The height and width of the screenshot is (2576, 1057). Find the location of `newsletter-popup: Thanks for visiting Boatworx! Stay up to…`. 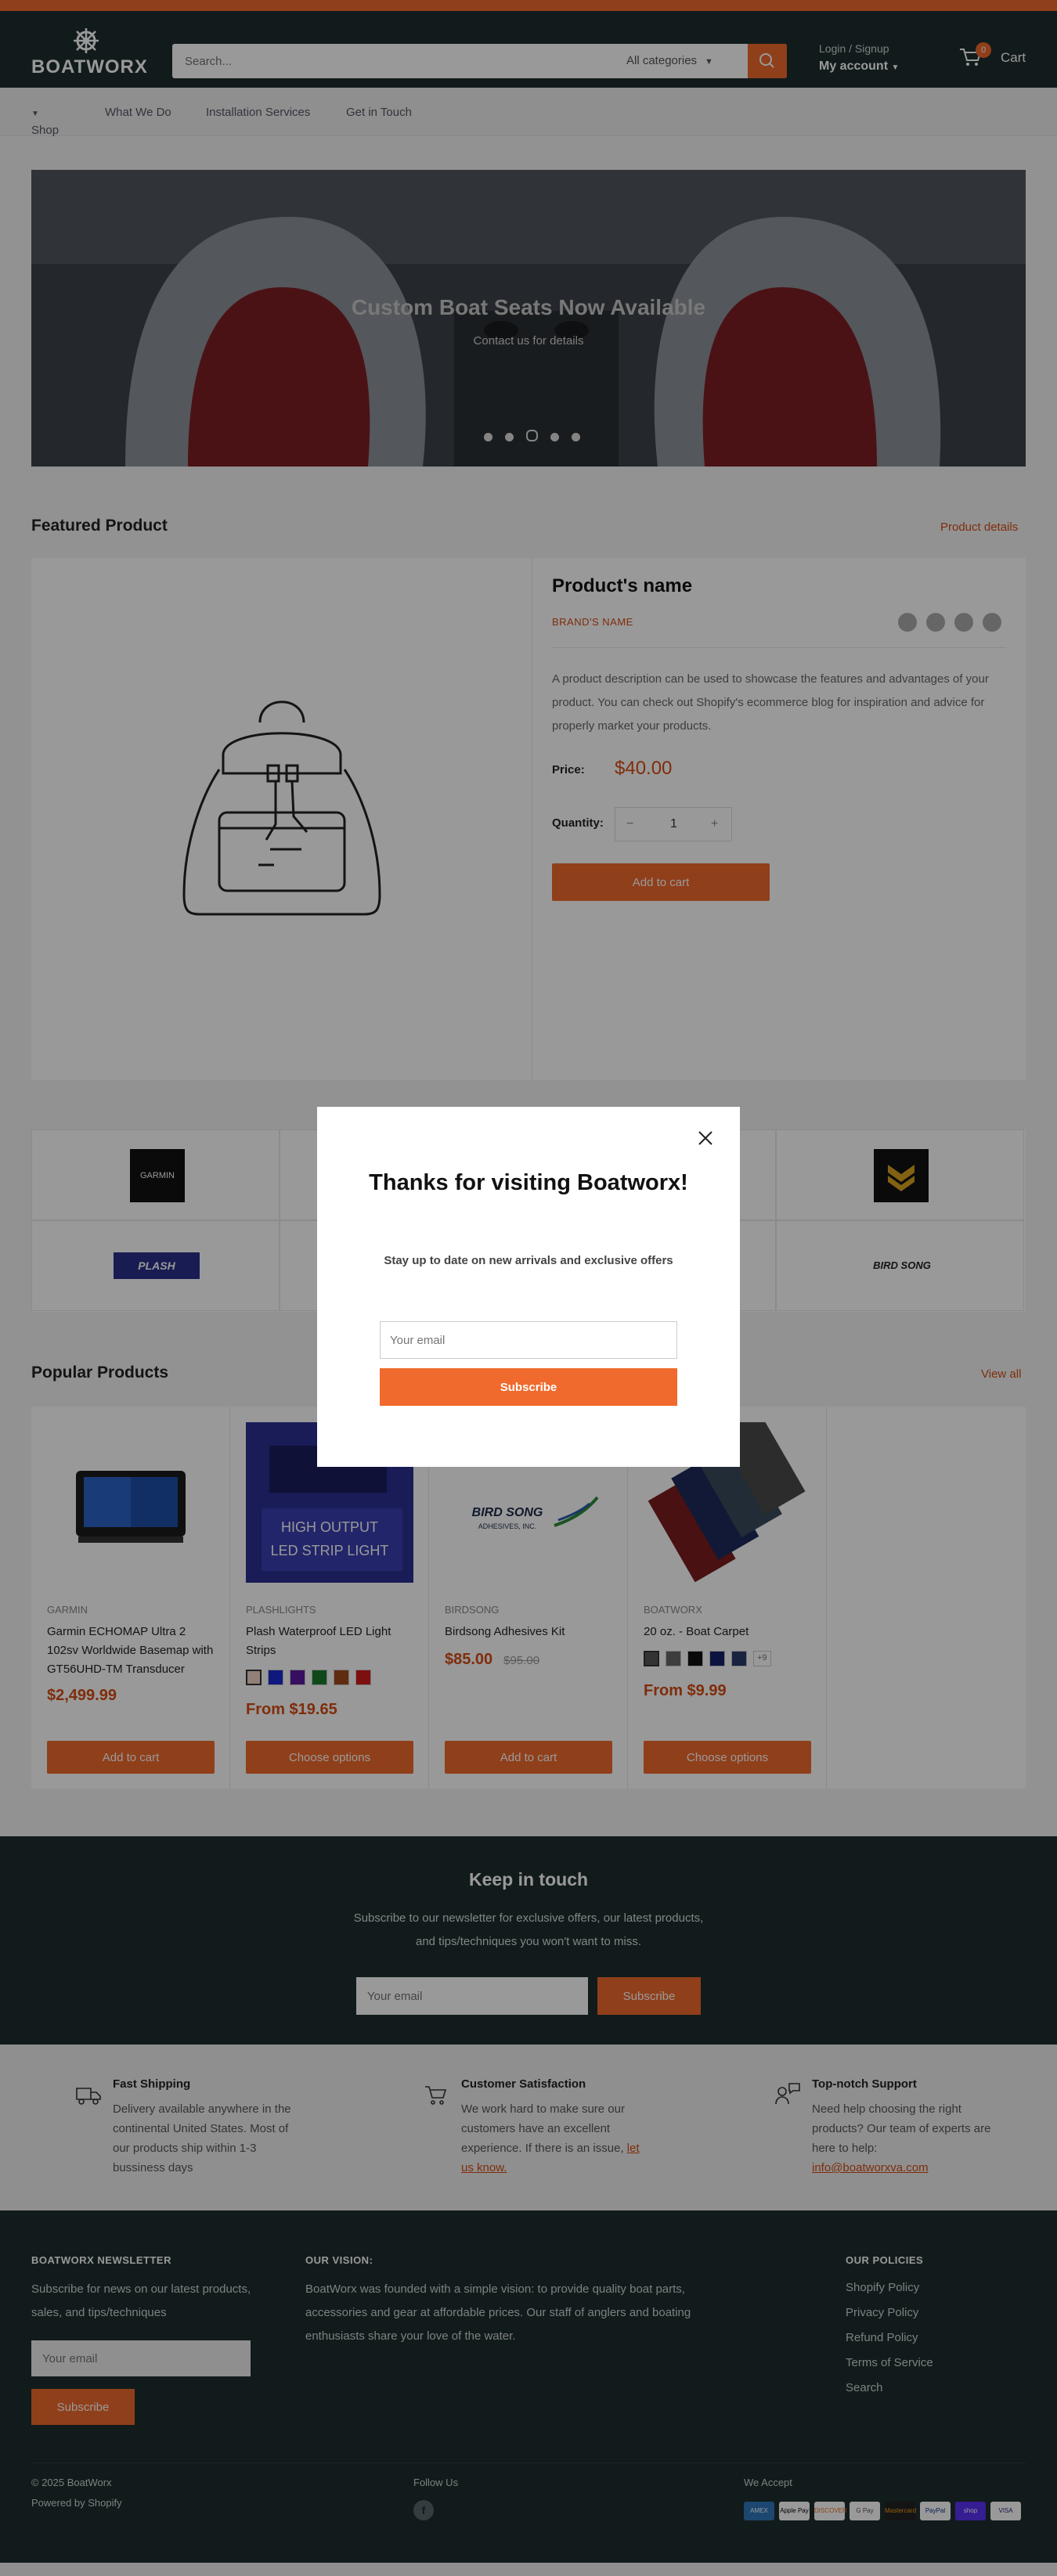

newsletter-popup: Thanks for visiting Boatworx! Stay up to… is located at coordinates (528, 1287).